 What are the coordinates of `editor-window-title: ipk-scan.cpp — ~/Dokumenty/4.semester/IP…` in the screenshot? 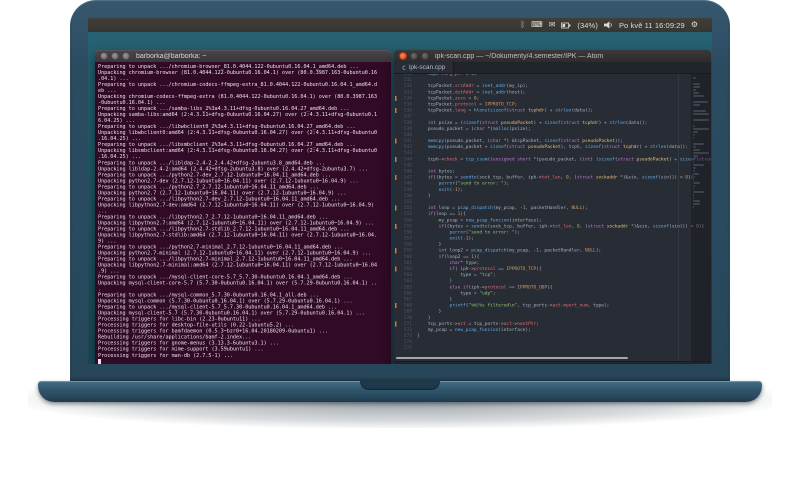 It's located at (519, 56).